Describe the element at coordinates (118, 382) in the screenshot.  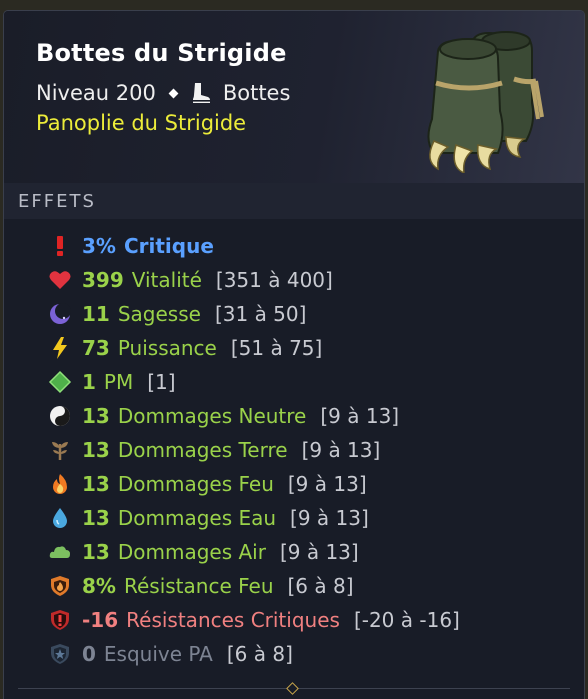
I see `effect-label: PM` at that location.